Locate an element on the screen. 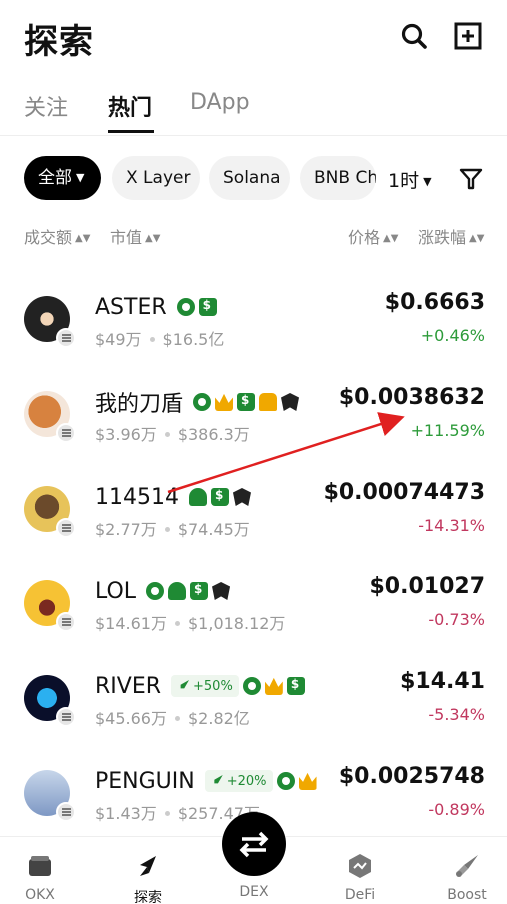 The height and width of the screenshot is (904, 507). tab-bar: 关注 热门 DApp is located at coordinates (253, 108).